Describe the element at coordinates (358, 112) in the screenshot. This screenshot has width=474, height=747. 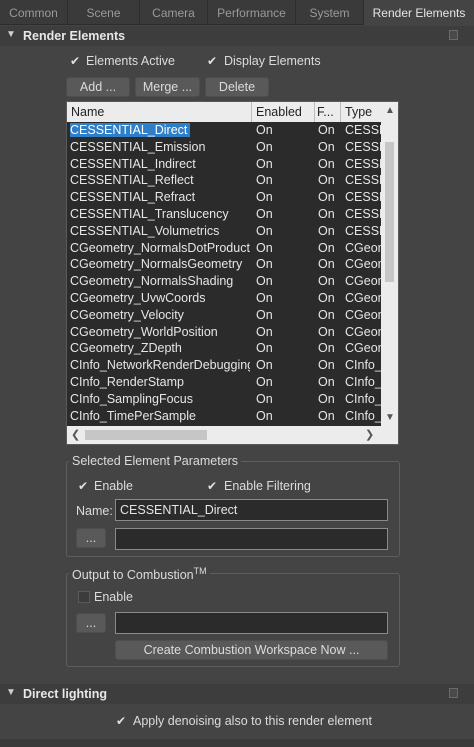
I see `column-type: Type` at that location.